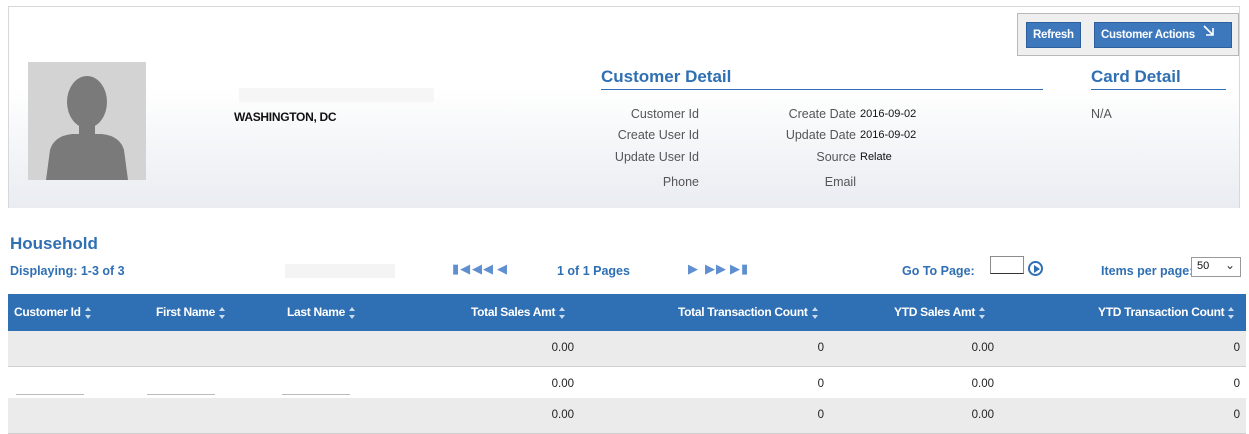 Image resolution: width=1249 pixels, height=434 pixels. Describe the element at coordinates (1209, 35) in the screenshot. I see `arrow-down-right-icon` at that location.